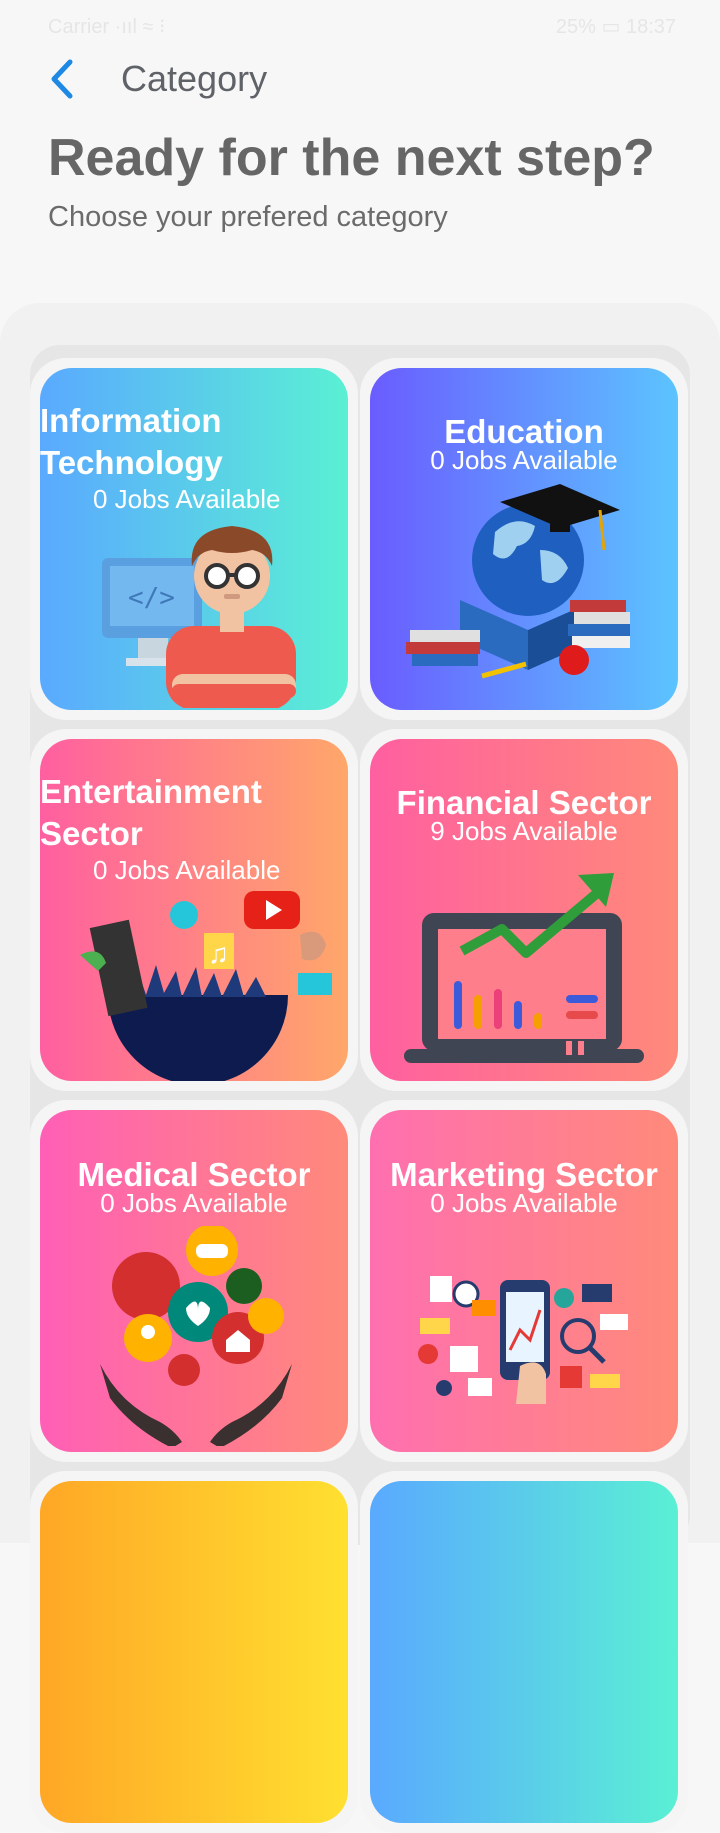 Image resolution: width=720 pixels, height=1833 pixels. Describe the element at coordinates (360, 22) in the screenshot. I see `status-bar: Carrier ·ııl ≈ ⁝ 25% ▭ 18:37` at that location.